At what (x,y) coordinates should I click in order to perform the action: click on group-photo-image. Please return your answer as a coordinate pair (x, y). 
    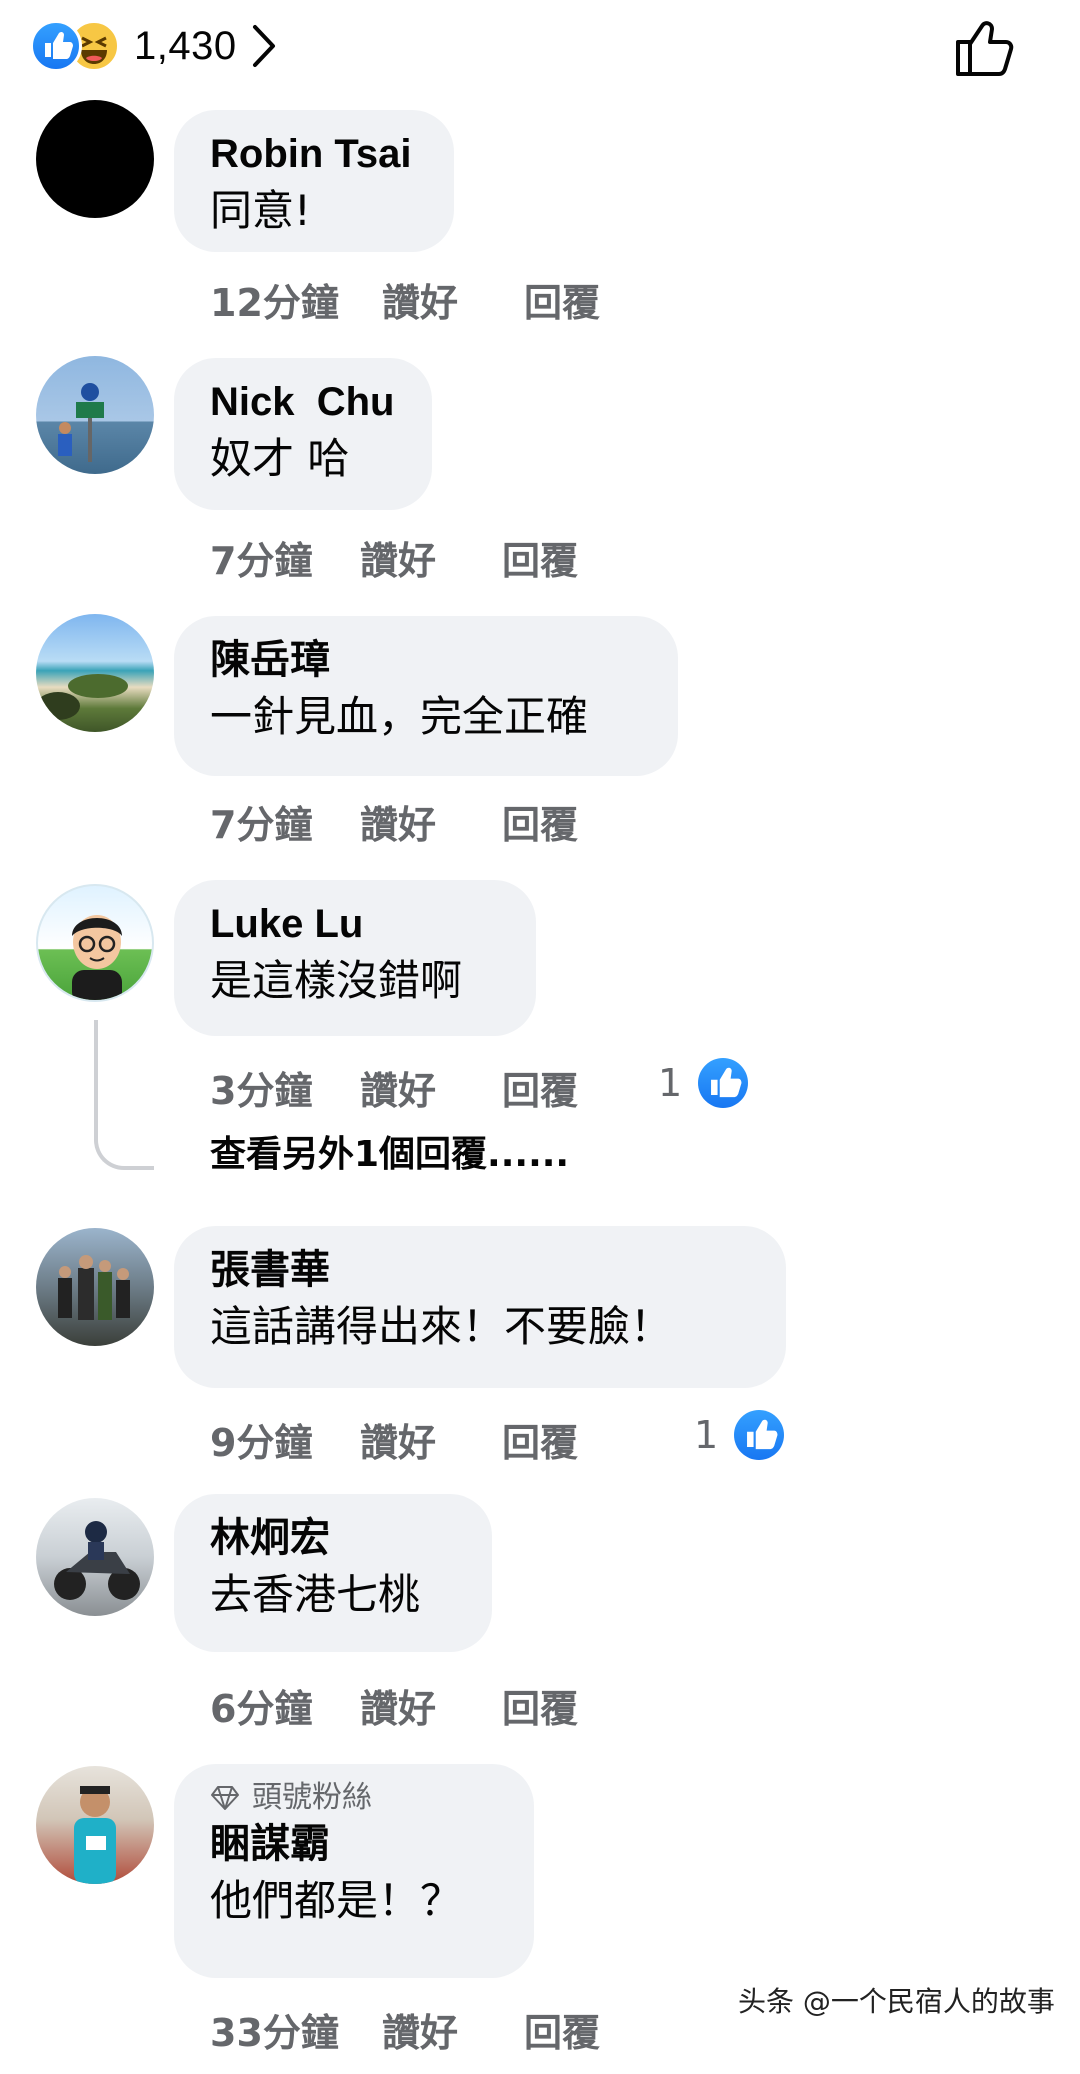
    Looking at the image, I should click on (94, 1287).